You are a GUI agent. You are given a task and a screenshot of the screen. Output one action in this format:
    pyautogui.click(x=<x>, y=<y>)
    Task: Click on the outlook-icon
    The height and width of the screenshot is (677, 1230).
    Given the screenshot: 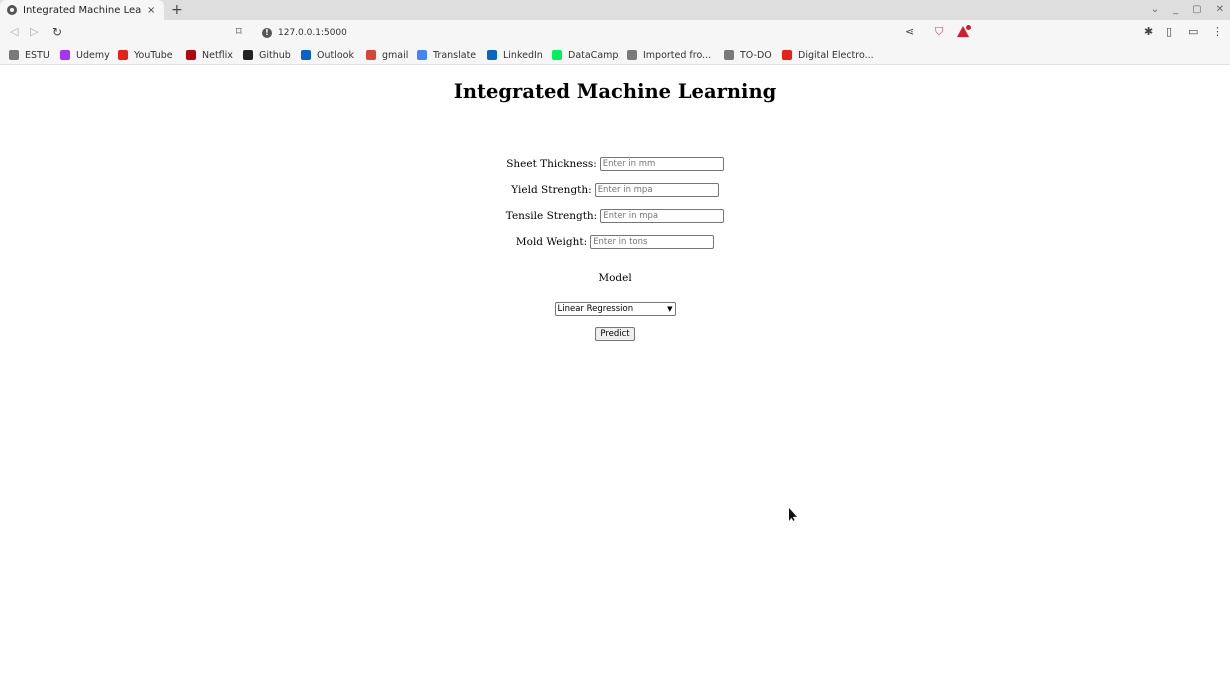 What is the action you would take?
    pyautogui.click(x=306, y=55)
    